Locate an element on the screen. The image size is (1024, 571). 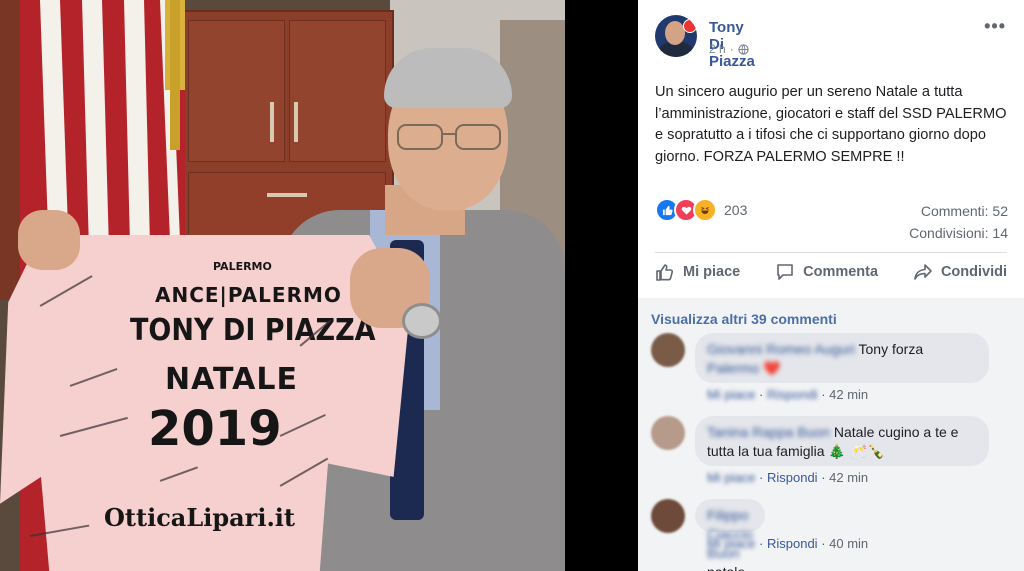
jersey-sponsor: ANCE|PALERMO is located at coordinates (248, 295).